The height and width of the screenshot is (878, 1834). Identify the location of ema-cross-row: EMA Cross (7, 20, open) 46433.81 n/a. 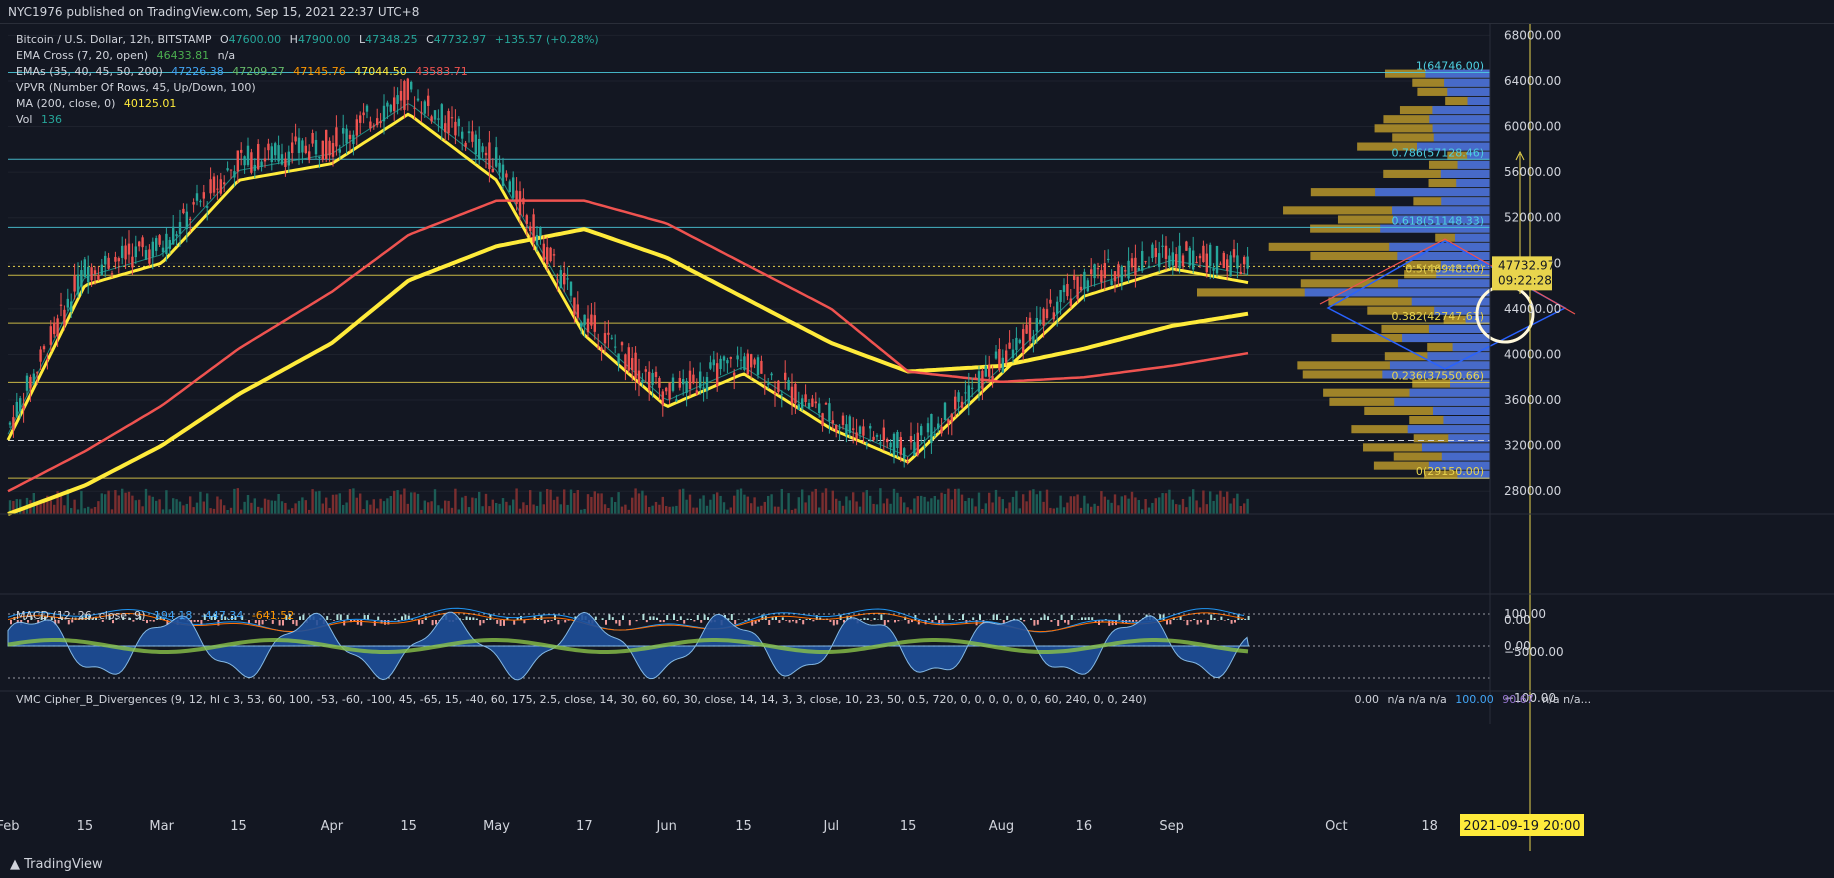
(310, 56).